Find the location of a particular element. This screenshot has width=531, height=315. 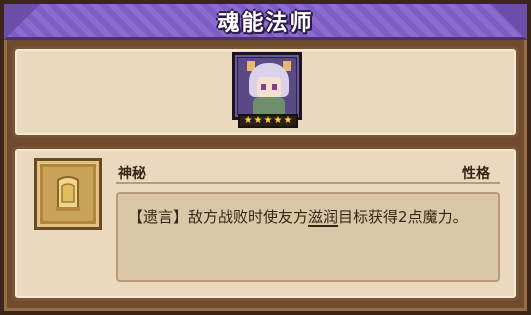

card-header: 魂能法师 is located at coordinates (265, 22).